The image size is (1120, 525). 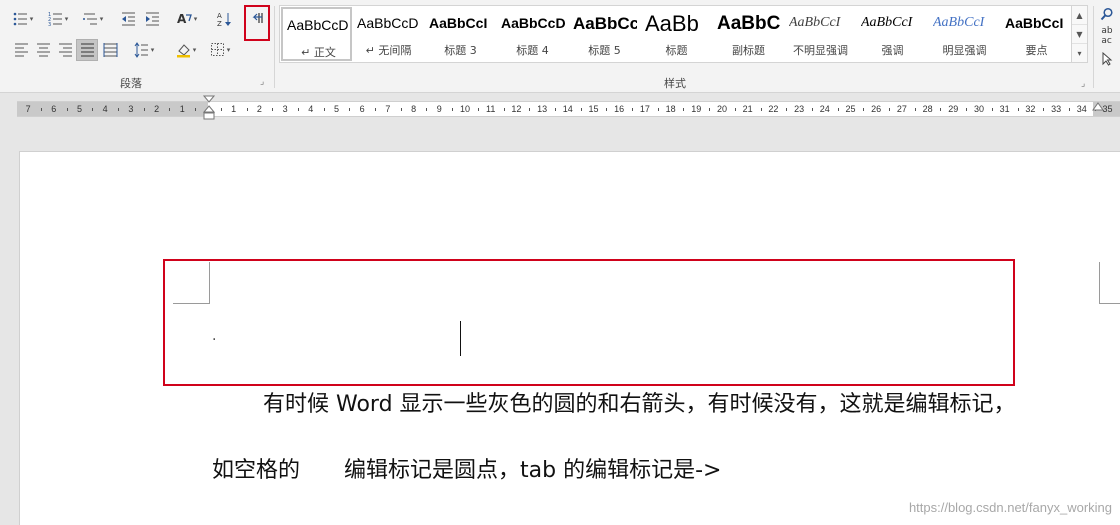 What do you see at coordinates (89, 19) in the screenshot?
I see `multilevel-list-icon` at bounding box center [89, 19].